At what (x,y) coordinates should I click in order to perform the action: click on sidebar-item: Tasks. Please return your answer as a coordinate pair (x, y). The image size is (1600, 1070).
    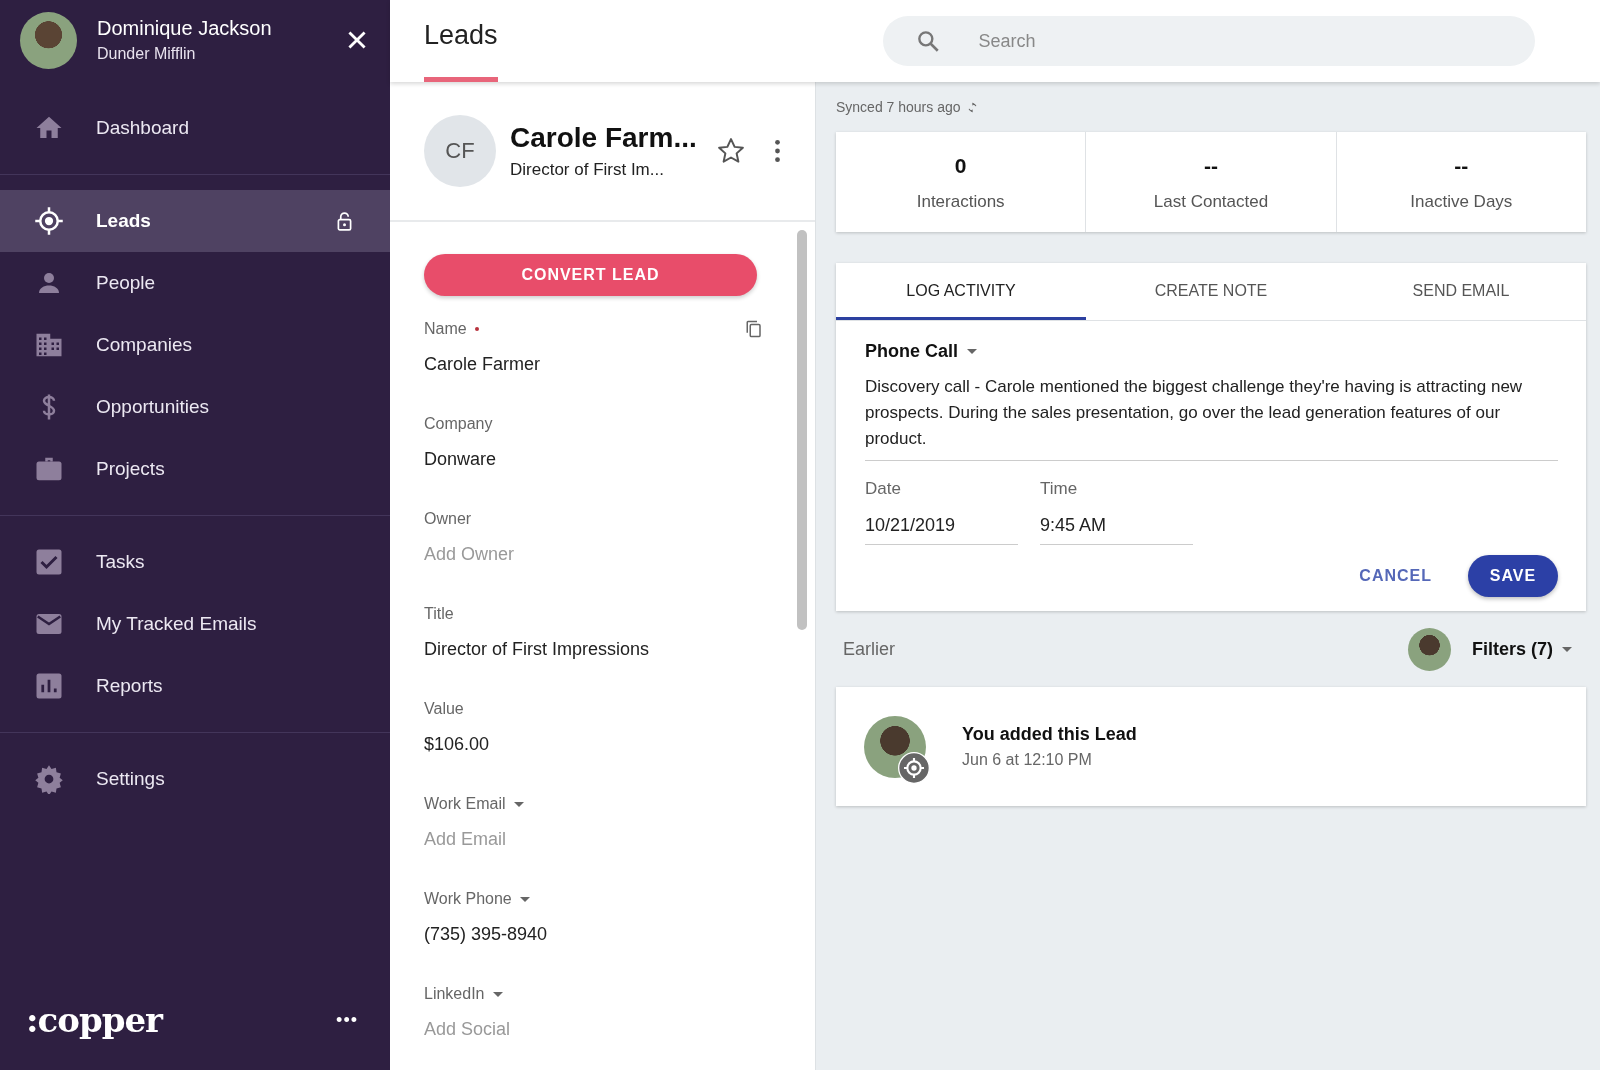
    Looking at the image, I should click on (195, 562).